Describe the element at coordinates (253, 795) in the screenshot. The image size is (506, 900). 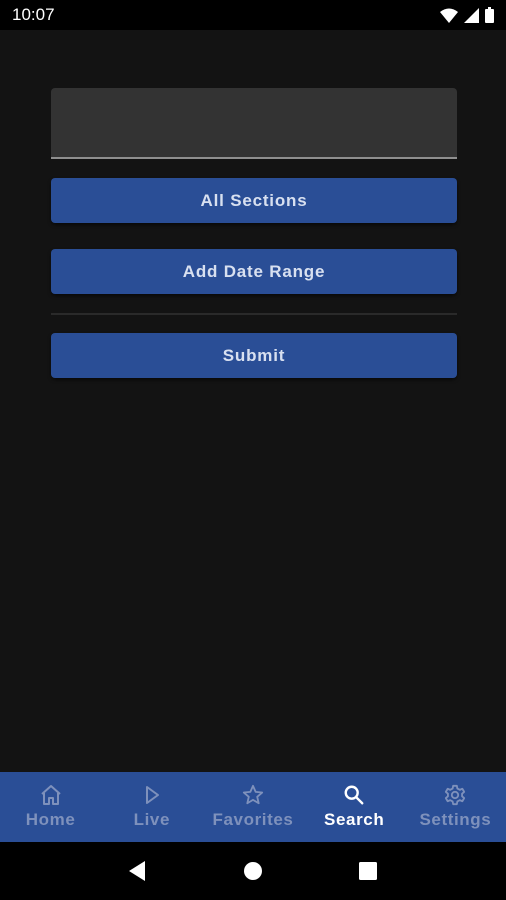
I see `star-icon` at that location.